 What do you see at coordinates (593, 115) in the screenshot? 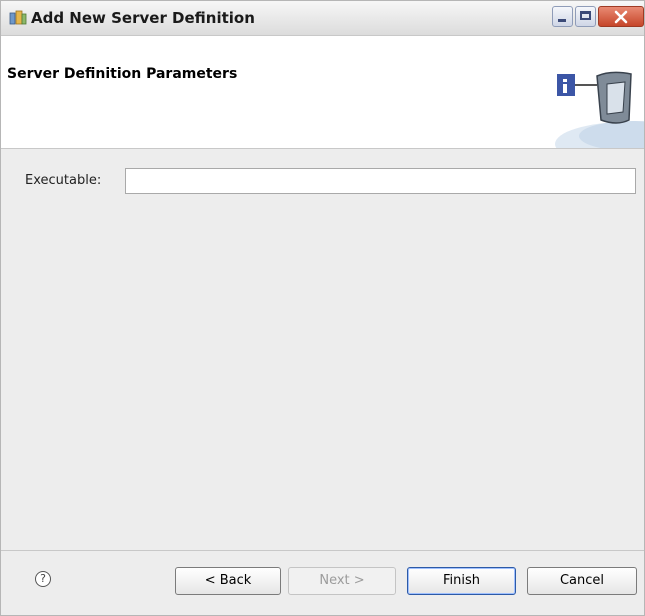
I see `server-info-banner-icon` at bounding box center [593, 115].